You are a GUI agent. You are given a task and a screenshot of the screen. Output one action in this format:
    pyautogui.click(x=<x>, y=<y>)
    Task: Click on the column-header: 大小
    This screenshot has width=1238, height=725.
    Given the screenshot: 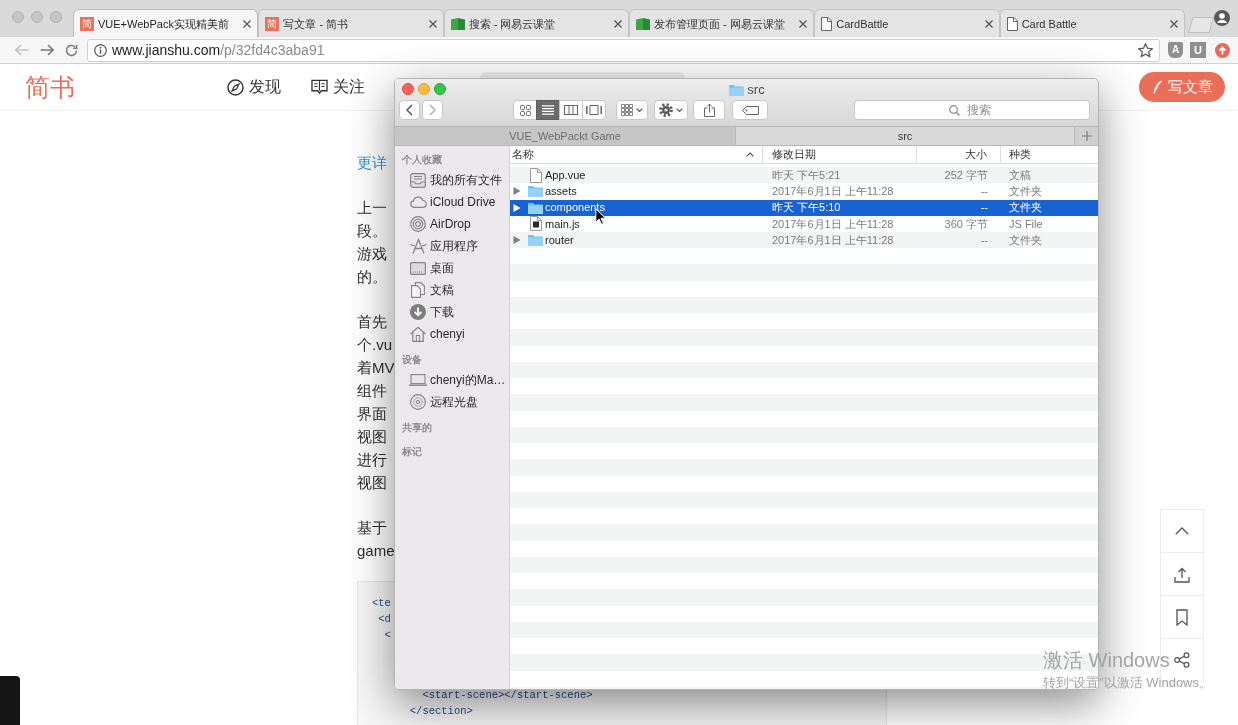 What is the action you would take?
    pyautogui.click(x=959, y=154)
    